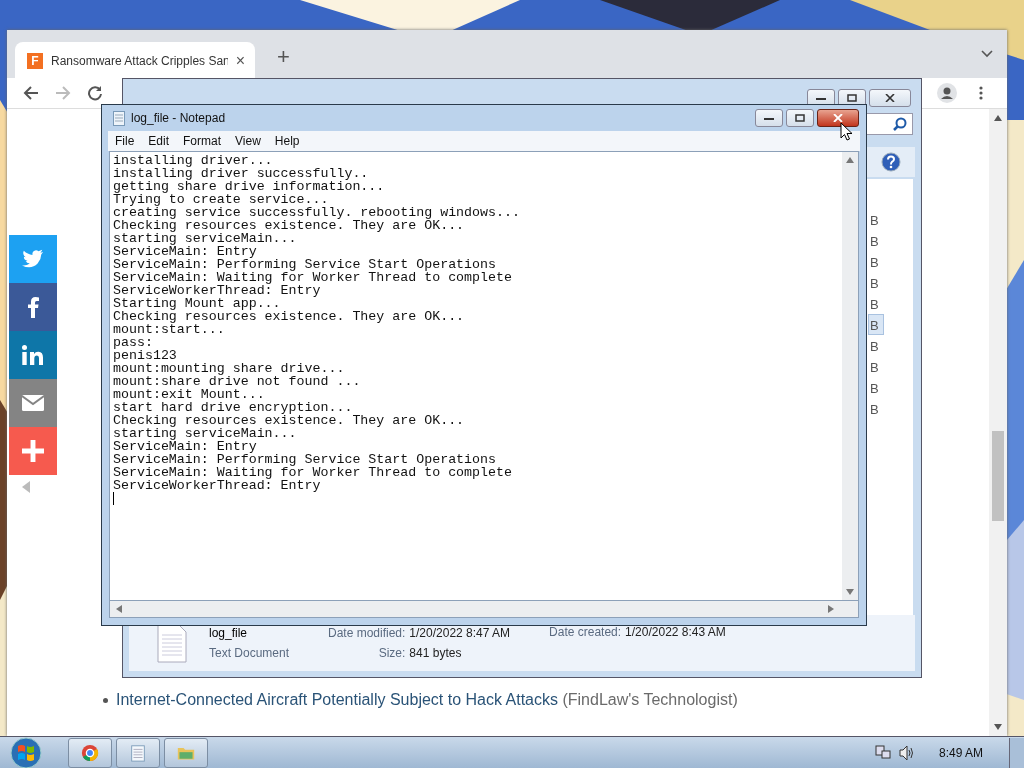 The image size is (1024, 768). I want to click on menu-item: Edit, so click(159, 141).